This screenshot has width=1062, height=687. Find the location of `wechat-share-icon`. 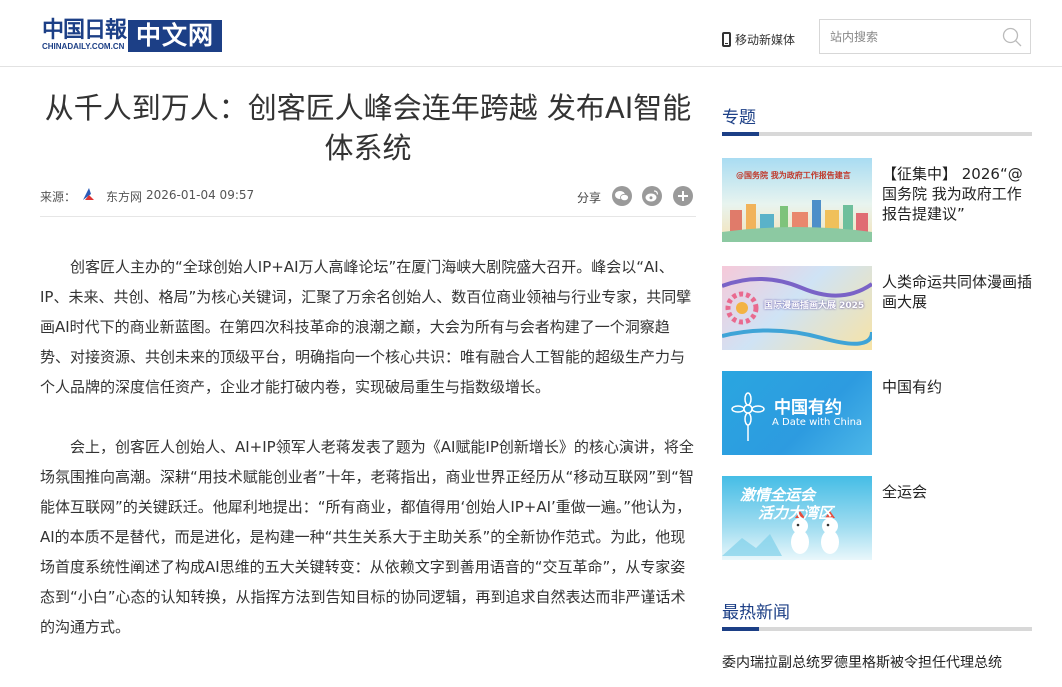

wechat-share-icon is located at coordinates (622, 196).